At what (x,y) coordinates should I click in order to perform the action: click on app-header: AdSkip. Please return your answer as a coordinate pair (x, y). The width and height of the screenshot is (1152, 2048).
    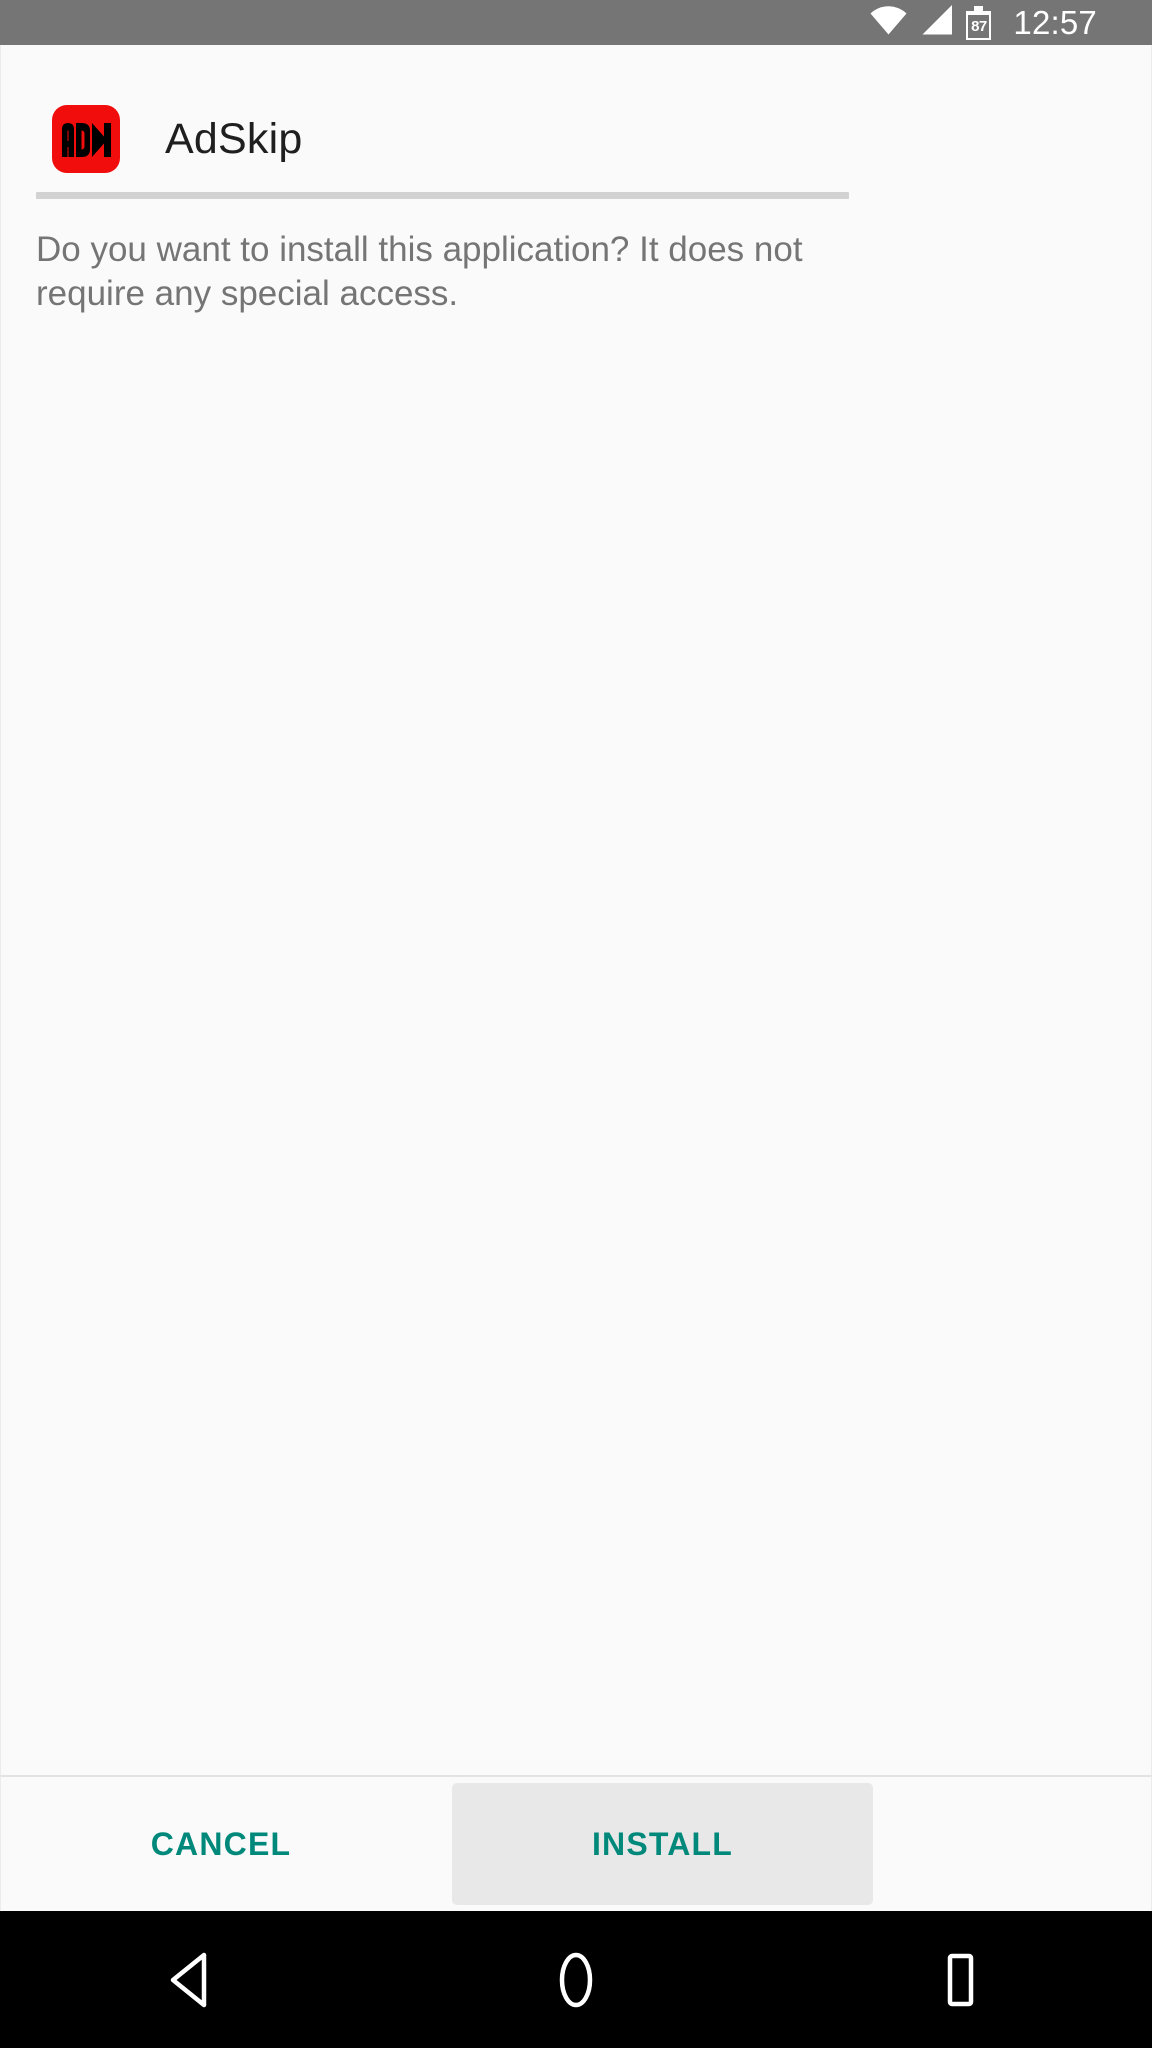
    Looking at the image, I should click on (177, 139).